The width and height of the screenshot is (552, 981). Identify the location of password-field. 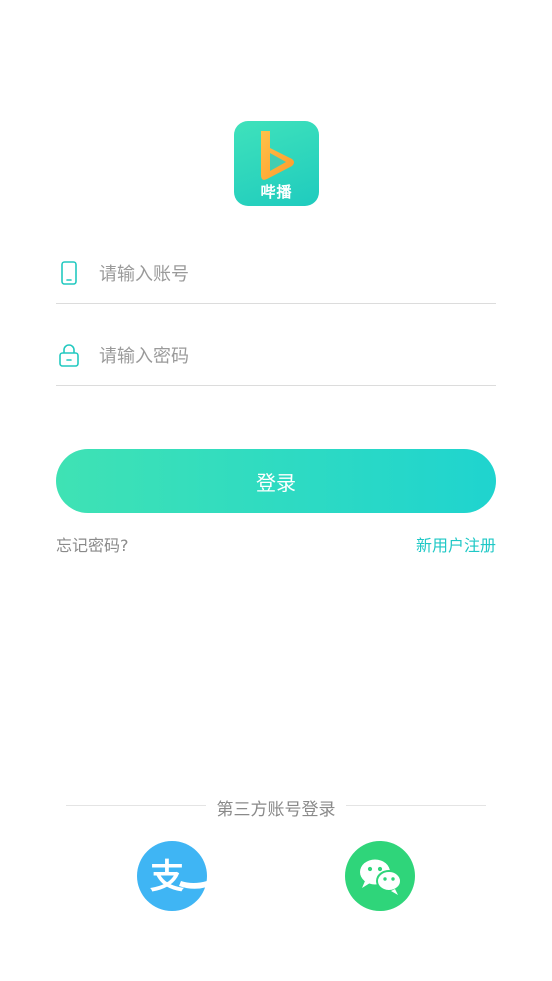
(276, 355).